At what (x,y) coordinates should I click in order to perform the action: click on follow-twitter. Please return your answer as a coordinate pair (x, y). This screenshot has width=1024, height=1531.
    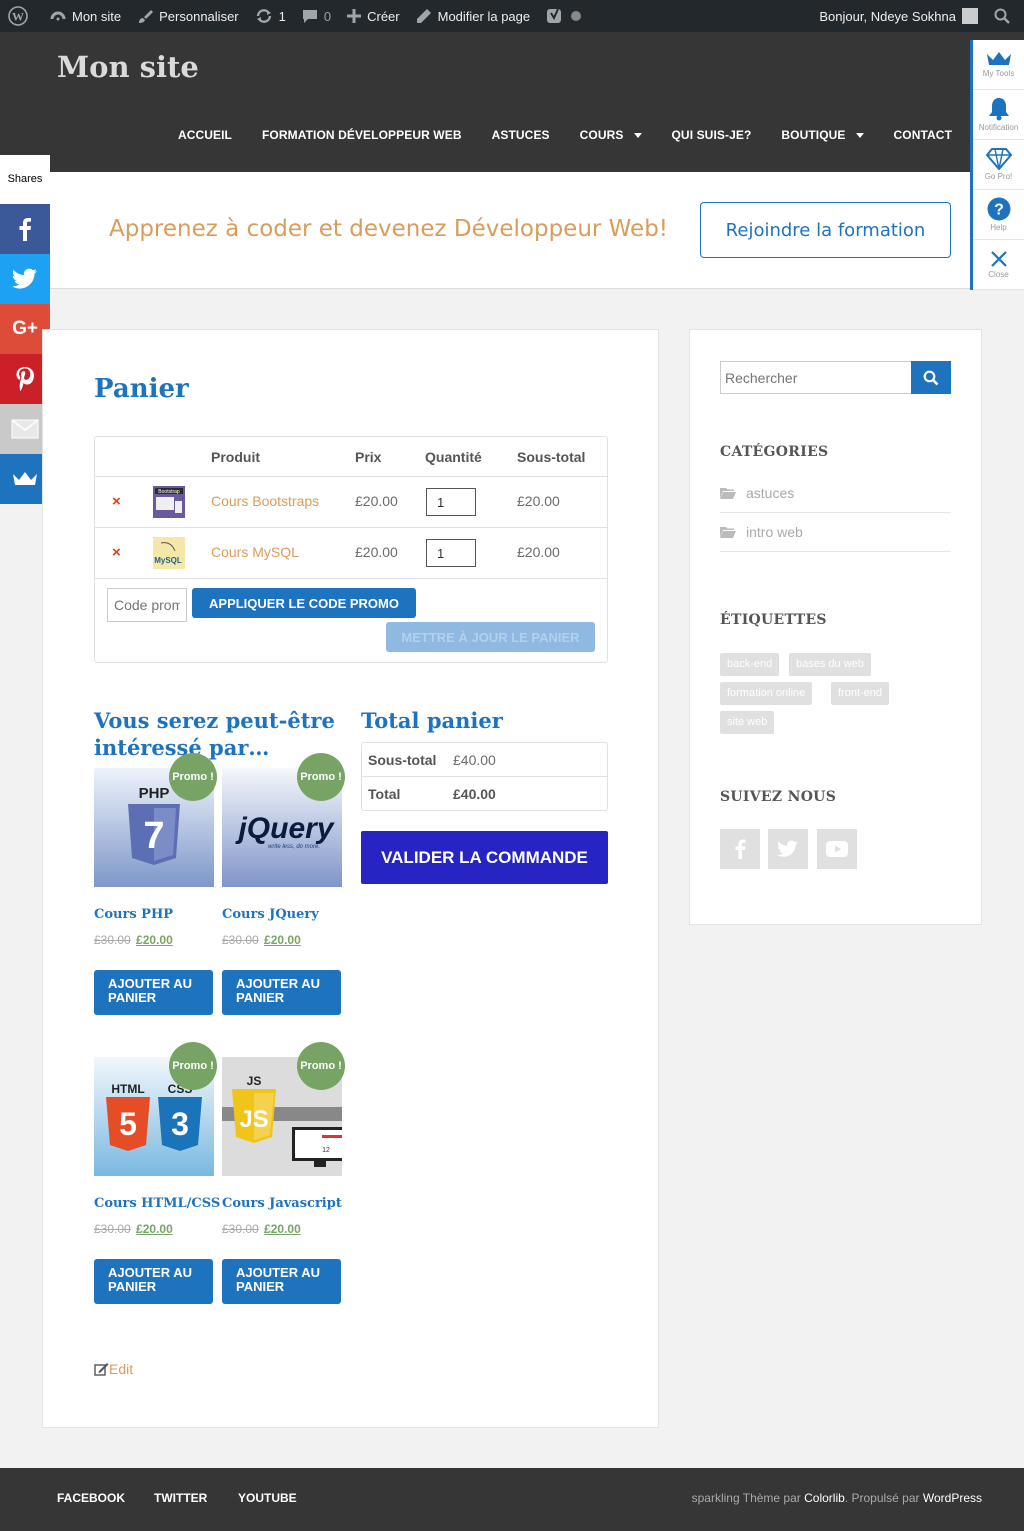
    Looking at the image, I should click on (788, 849).